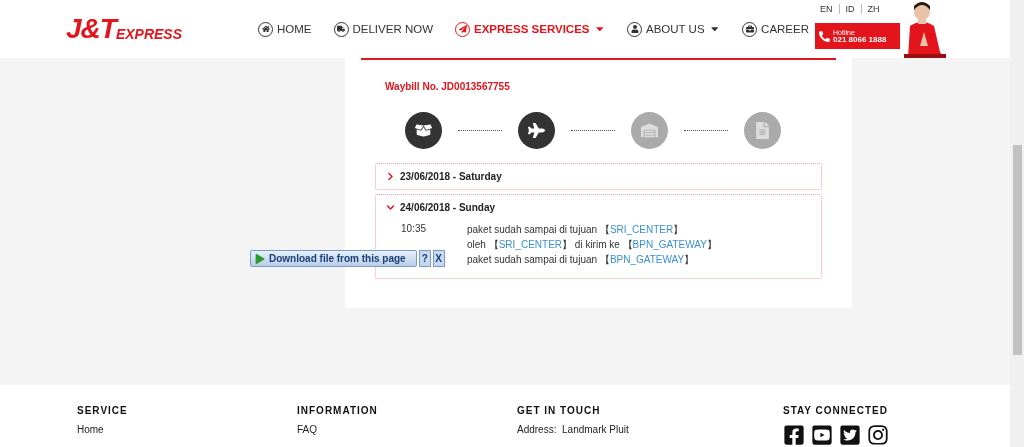 The image size is (1024, 447). What do you see at coordinates (187, 429) in the screenshot?
I see `footer-link: Home` at bounding box center [187, 429].